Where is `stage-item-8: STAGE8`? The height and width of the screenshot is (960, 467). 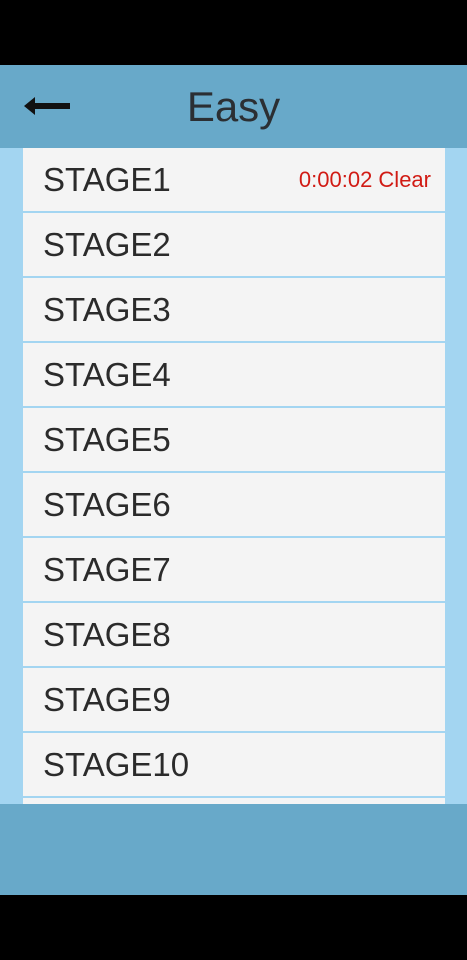
stage-item-8: STAGE8 is located at coordinates (234, 634).